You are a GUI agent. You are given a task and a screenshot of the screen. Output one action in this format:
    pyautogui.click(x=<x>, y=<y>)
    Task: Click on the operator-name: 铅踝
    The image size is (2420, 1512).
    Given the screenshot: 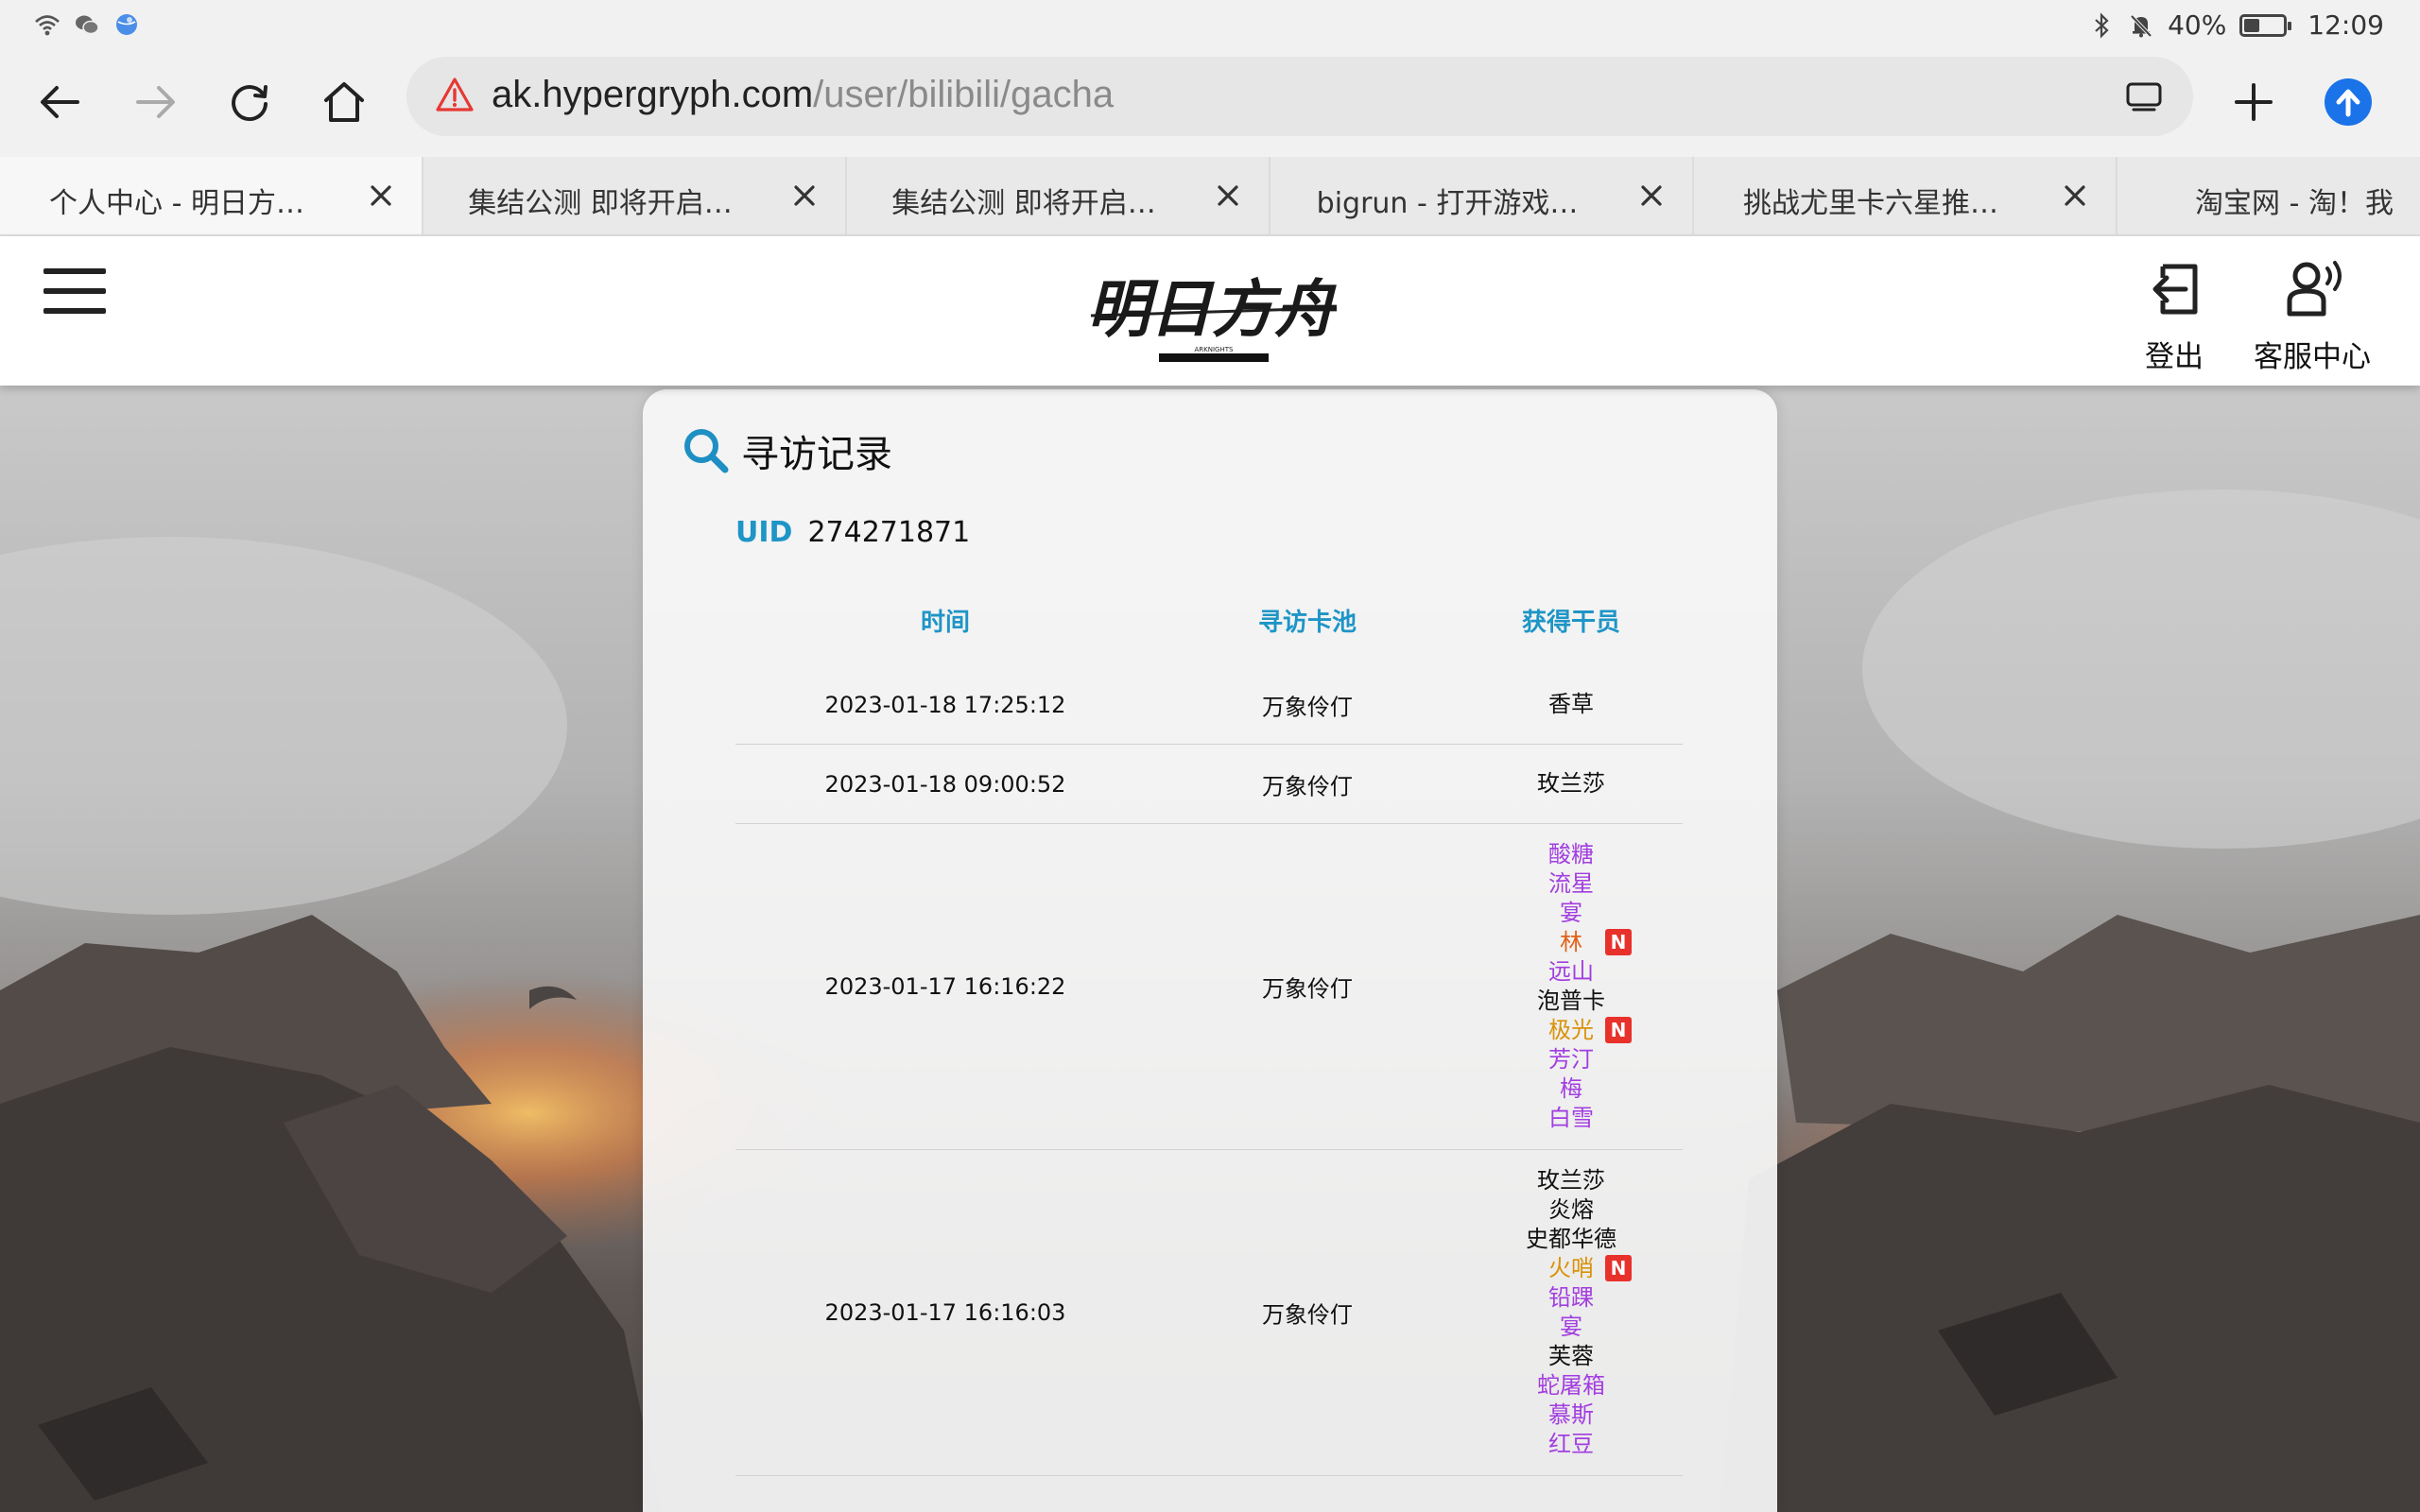 What is the action you would take?
    pyautogui.click(x=1571, y=1297)
    